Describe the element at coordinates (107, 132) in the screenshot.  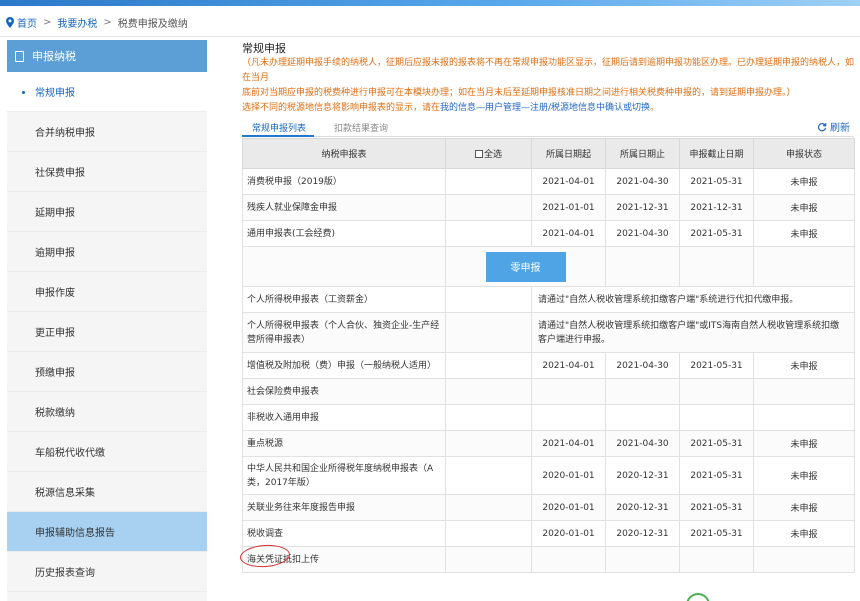
I see `sidebar-item: 合并纳税申报` at that location.